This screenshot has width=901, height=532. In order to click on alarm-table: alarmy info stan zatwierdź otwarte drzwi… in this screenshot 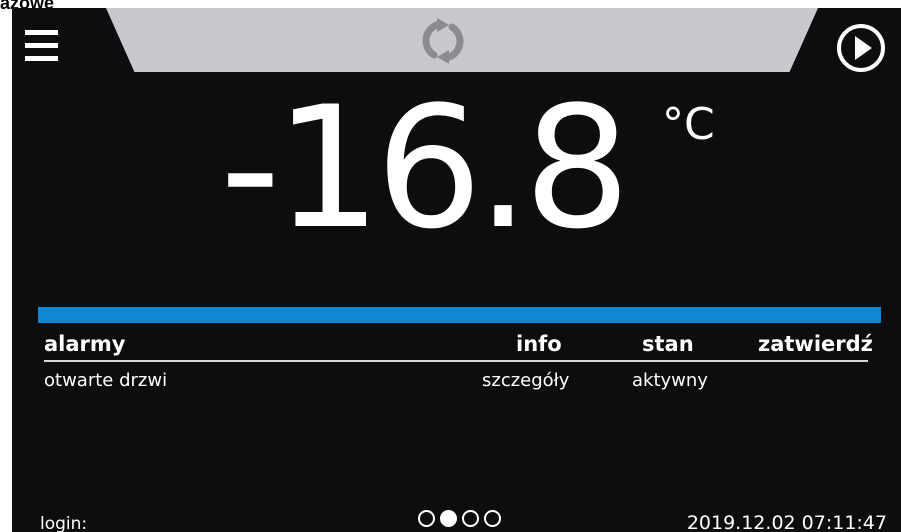, I will do `click(458, 362)`.